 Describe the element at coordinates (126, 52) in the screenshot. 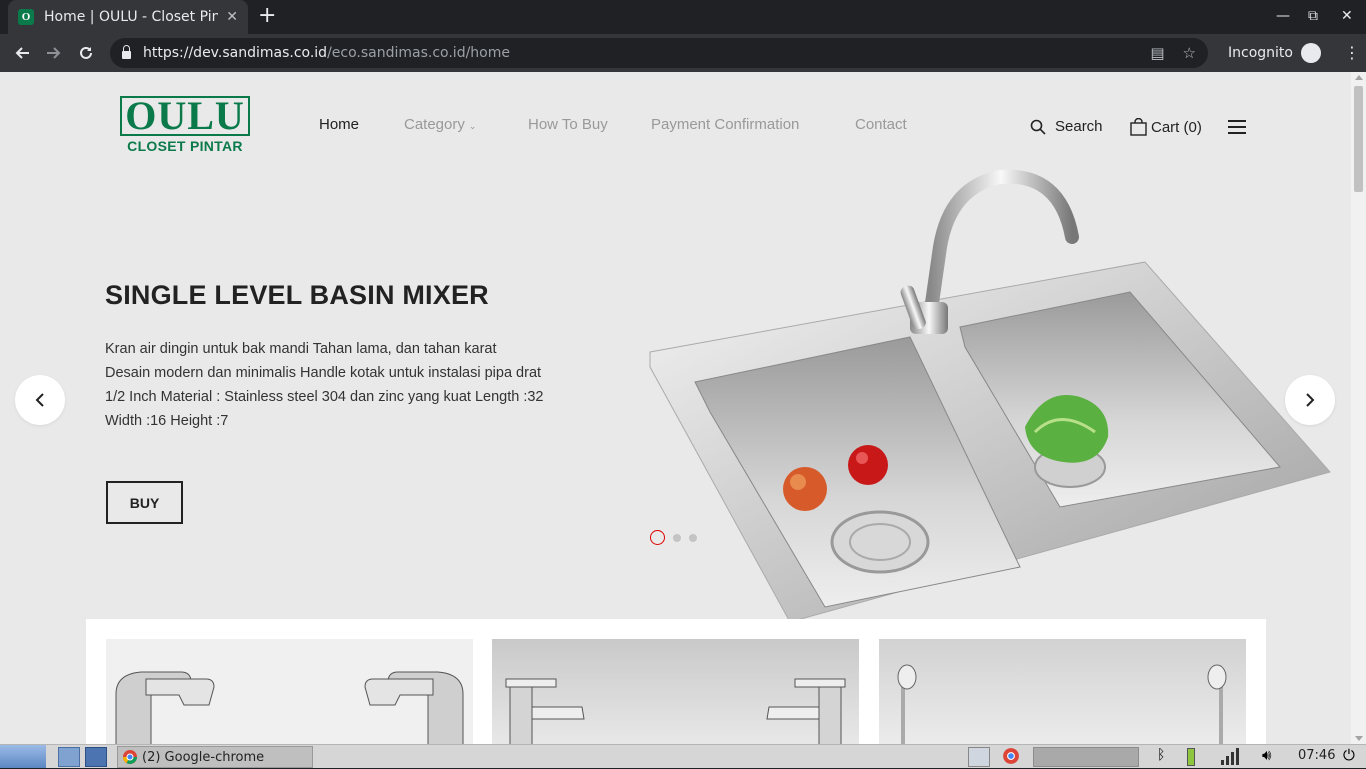

I see `lock-icon` at that location.